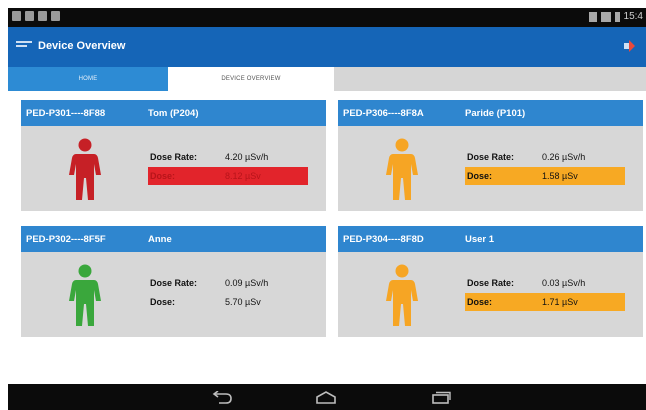  Describe the element at coordinates (251, 79) in the screenshot. I see `tab-device-overview: DEVICE OVERVIEW` at that location.